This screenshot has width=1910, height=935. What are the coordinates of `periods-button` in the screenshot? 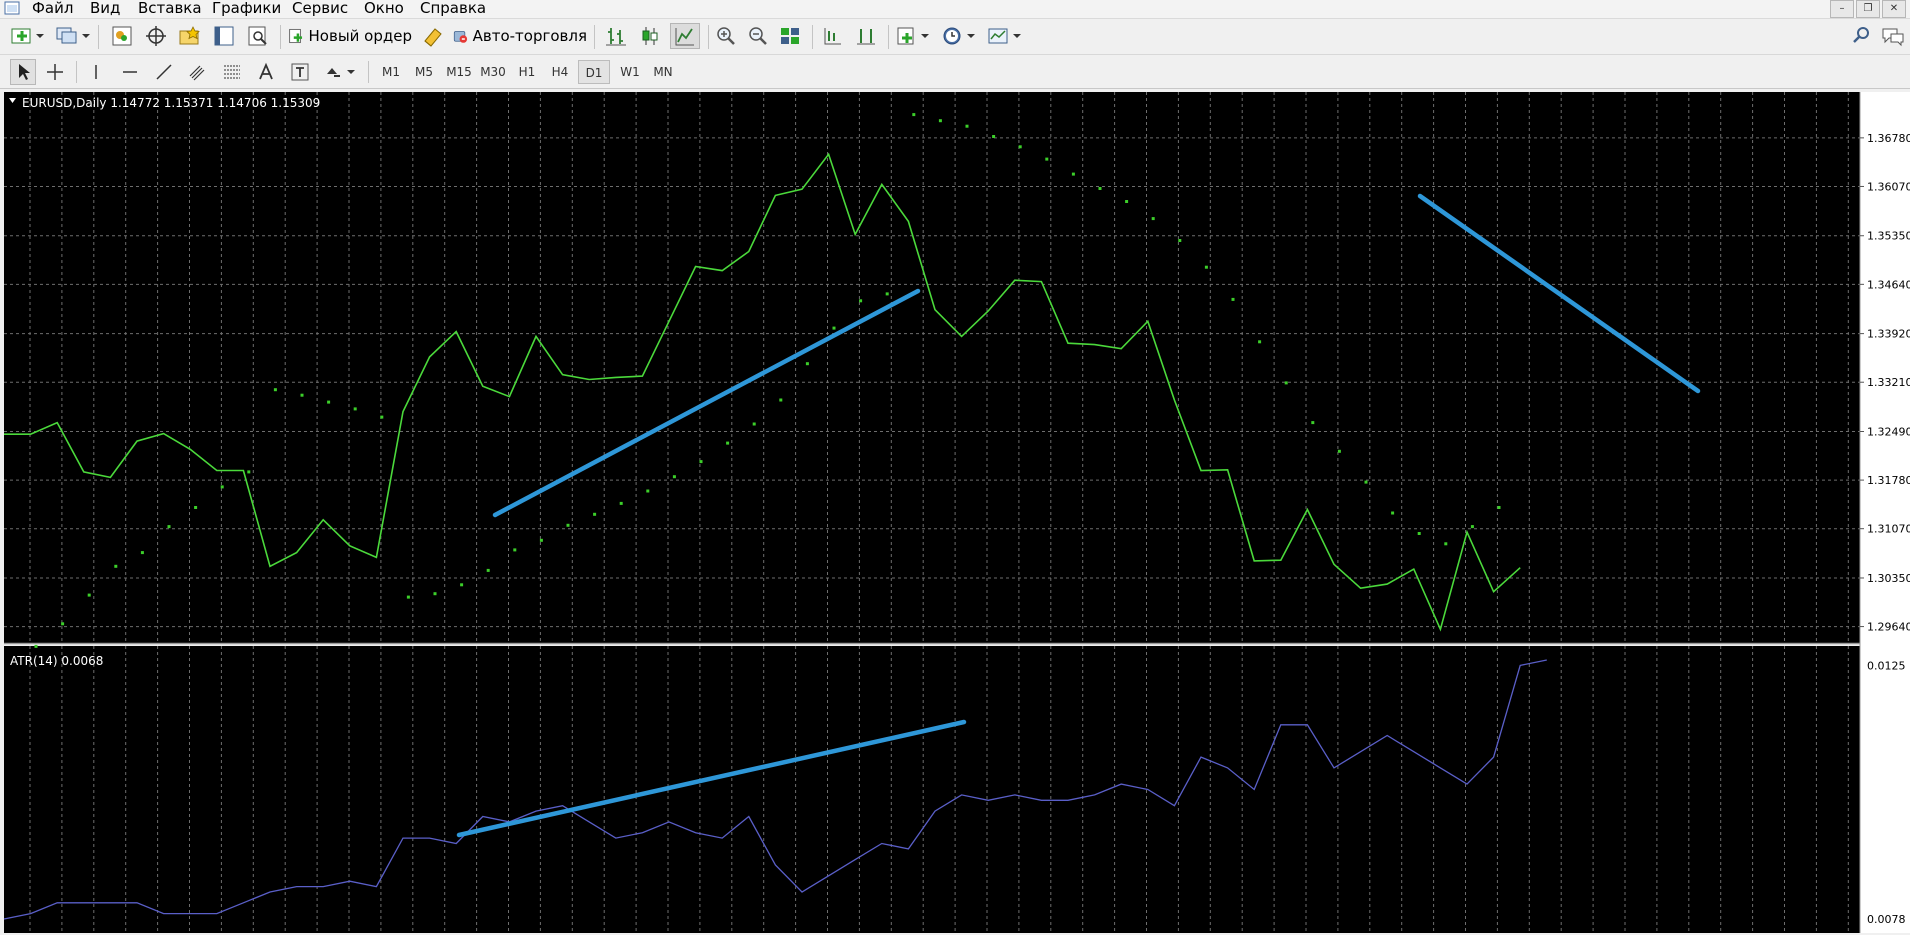 It's located at (959, 36).